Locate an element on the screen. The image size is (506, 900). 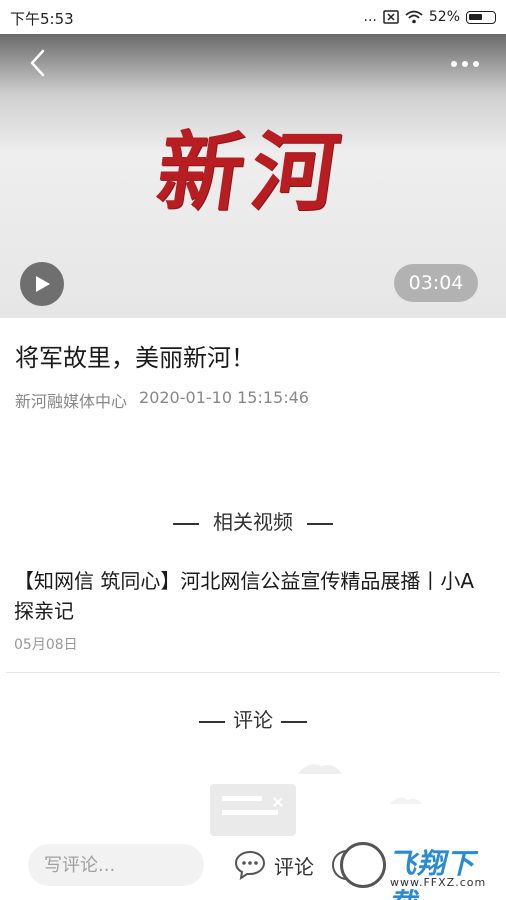
more-options-button is located at coordinates (465, 62).